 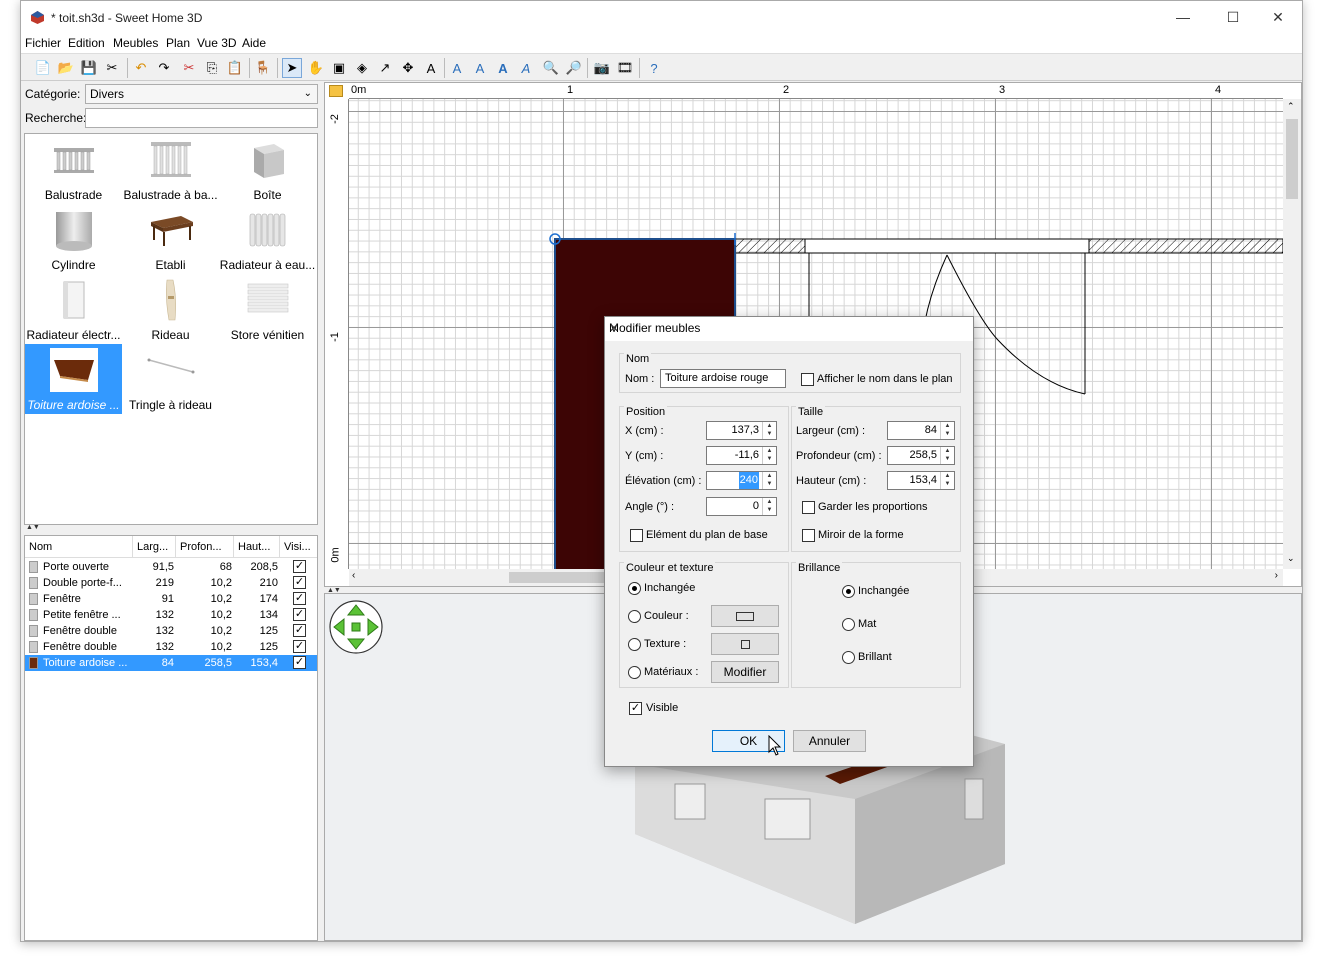 What do you see at coordinates (503, 68) in the screenshot?
I see `bold-text-icon: A` at bounding box center [503, 68].